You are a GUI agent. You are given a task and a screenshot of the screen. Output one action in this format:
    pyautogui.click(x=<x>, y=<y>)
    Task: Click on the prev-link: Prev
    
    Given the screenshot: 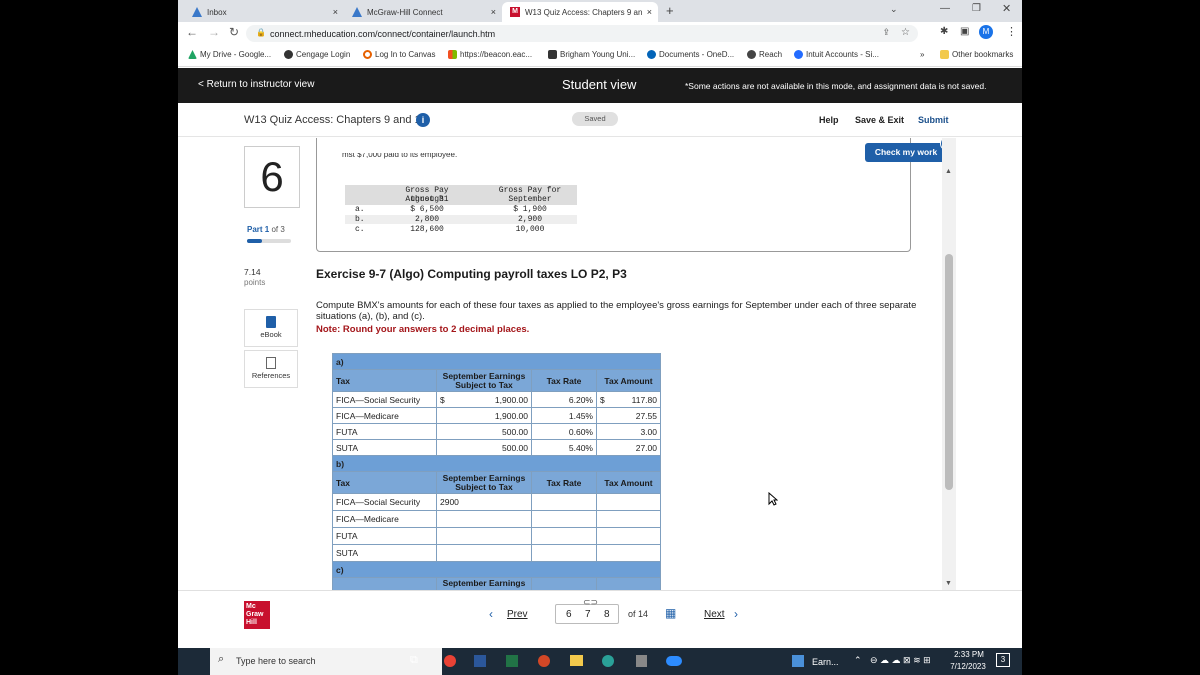 What is the action you would take?
    pyautogui.click(x=517, y=614)
    